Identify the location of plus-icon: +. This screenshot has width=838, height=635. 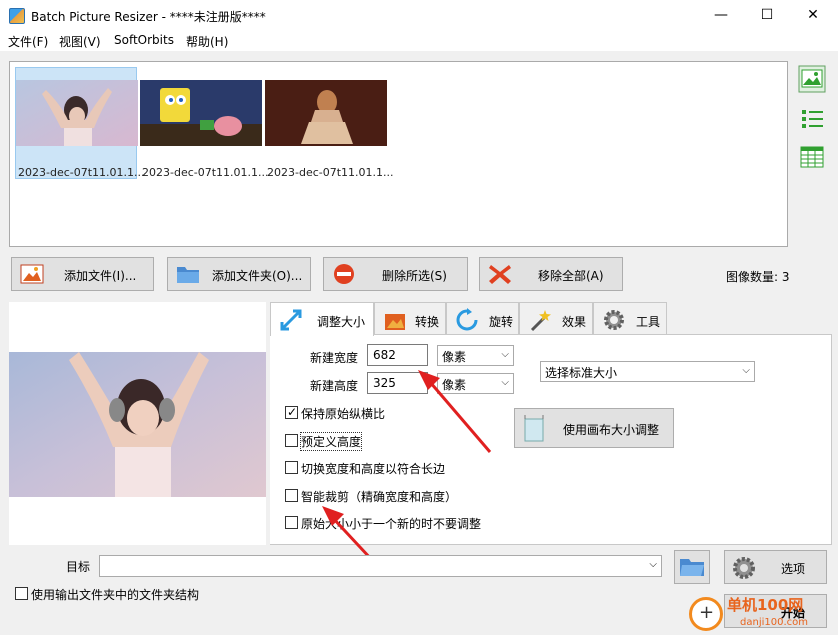
(707, 612).